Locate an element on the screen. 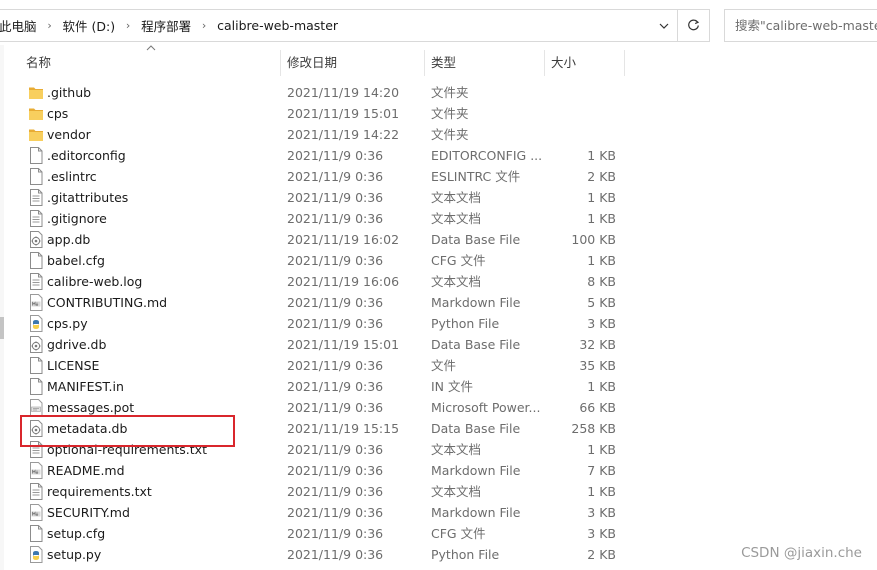 This screenshot has height=570, width=877. file-row: README.md 2021/11/9 0:36 Markdown File 7 KB is located at coordinates (322, 470).